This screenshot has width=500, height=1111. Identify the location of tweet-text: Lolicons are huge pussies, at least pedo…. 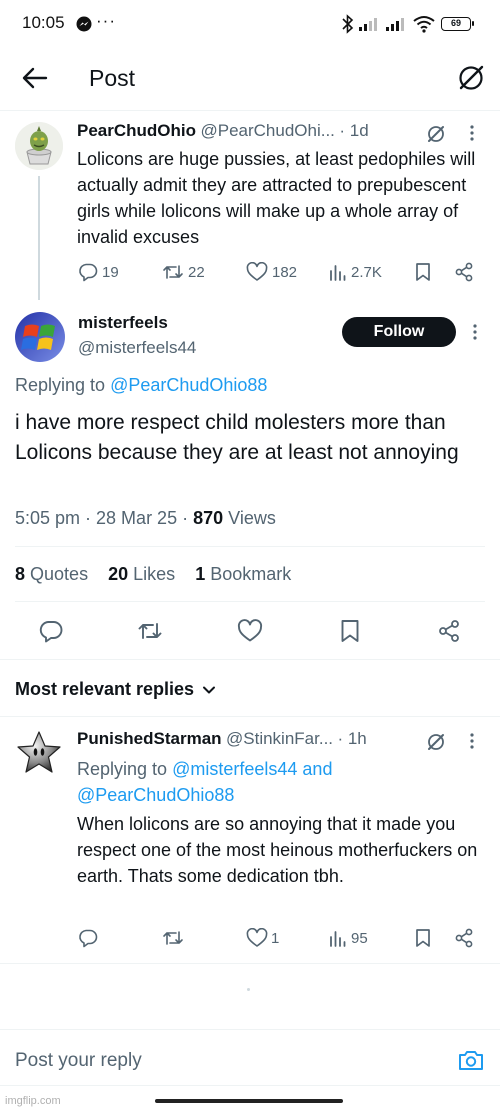
(276, 198).